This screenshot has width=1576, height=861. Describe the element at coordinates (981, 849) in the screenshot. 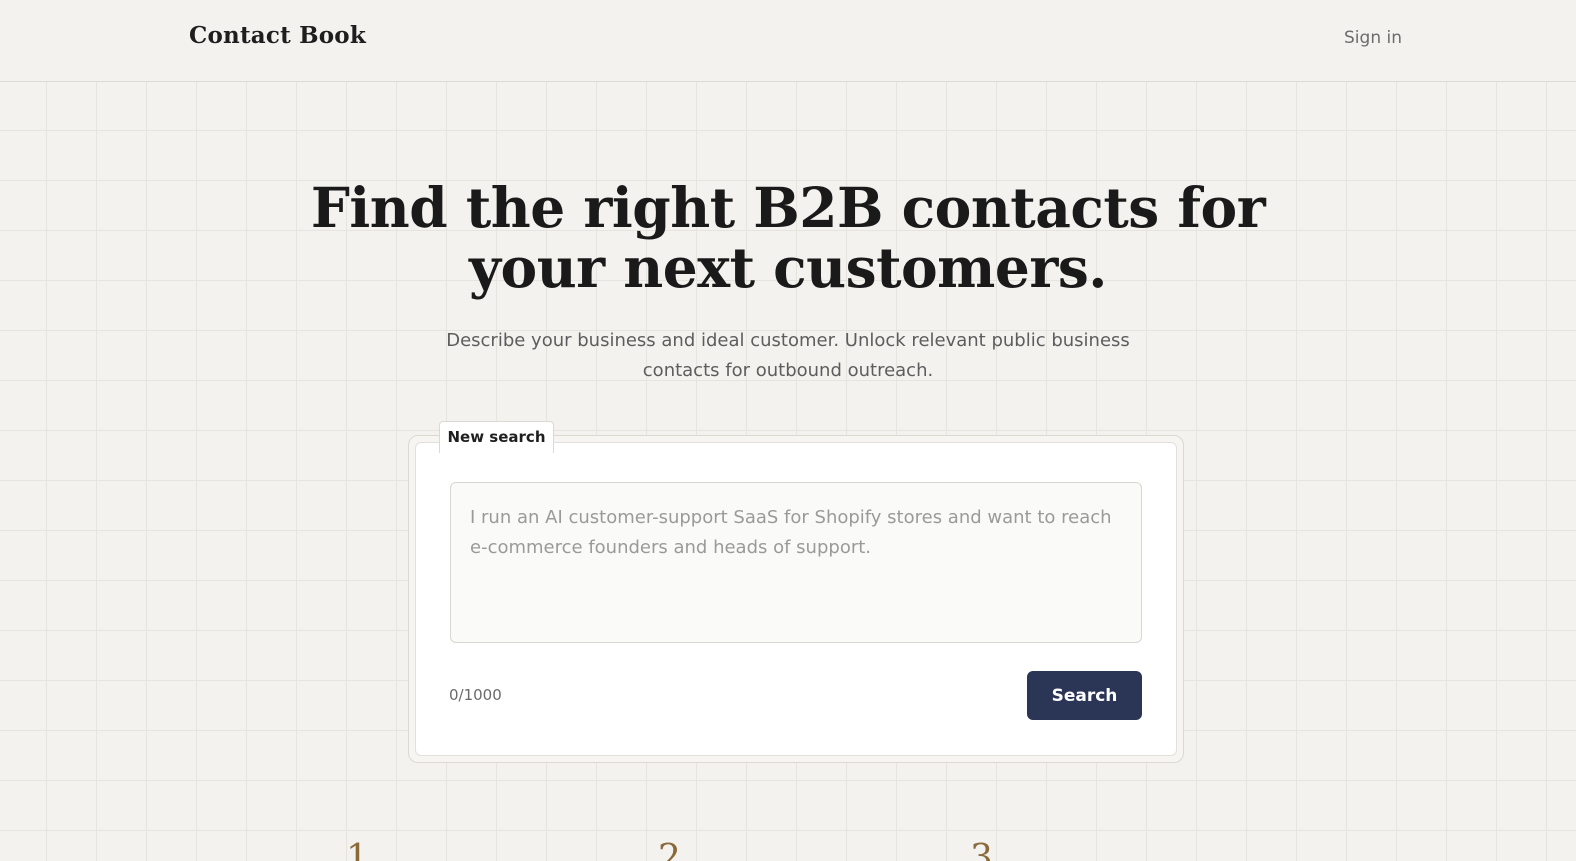

I see `step-number-3: 3` at that location.